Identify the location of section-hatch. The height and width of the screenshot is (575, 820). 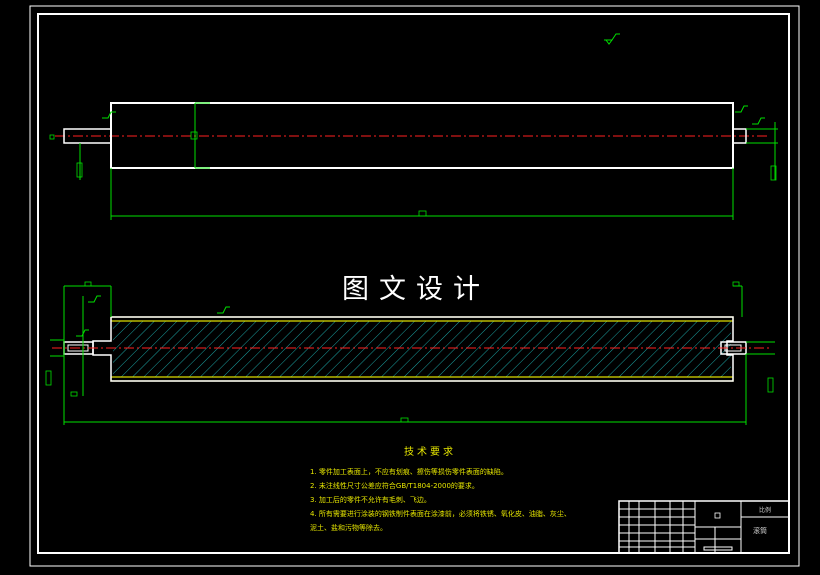
(422, 349).